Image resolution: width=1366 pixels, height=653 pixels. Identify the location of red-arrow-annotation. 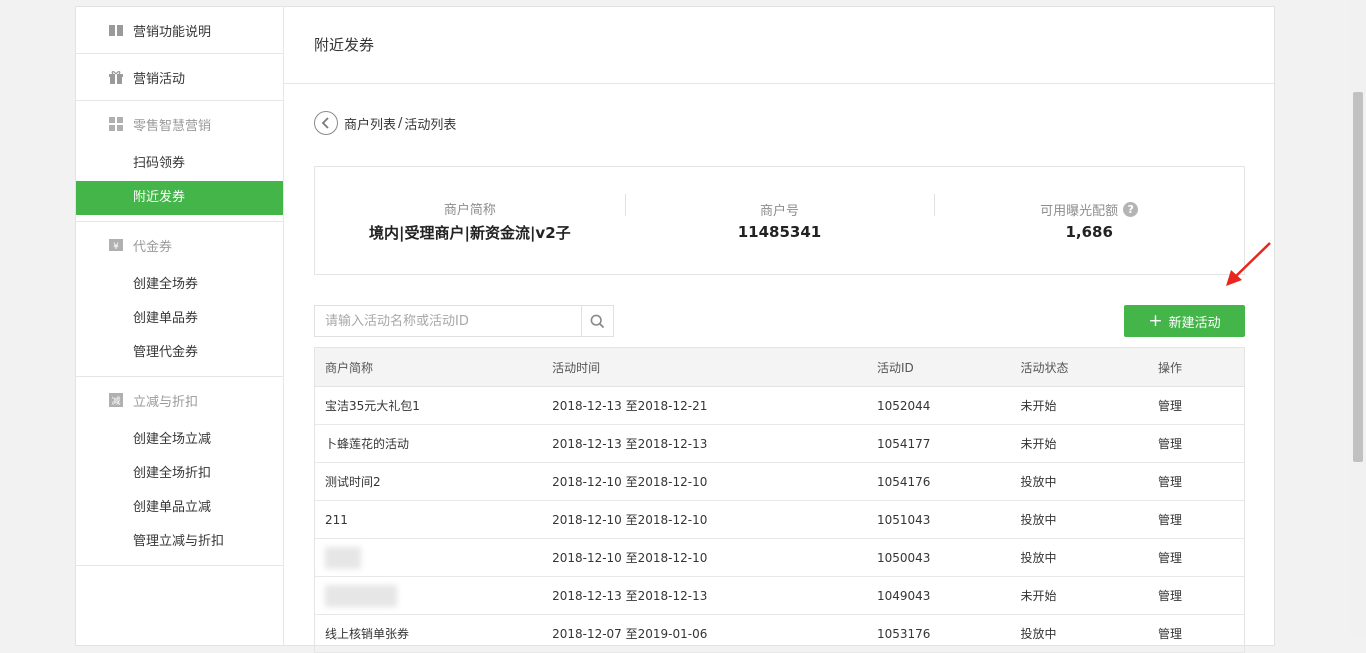
(1248, 264).